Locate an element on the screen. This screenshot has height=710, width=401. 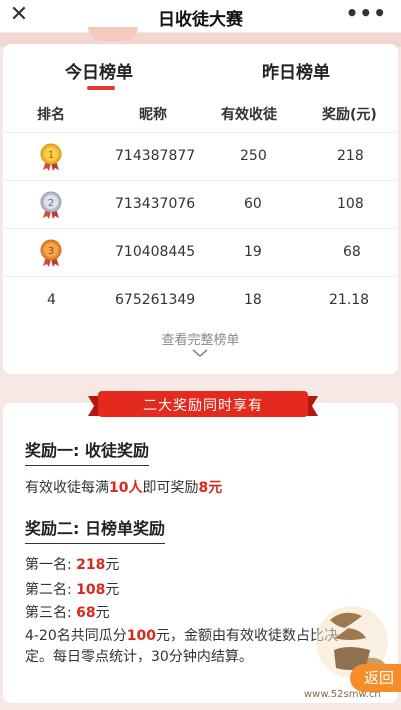
svg-text: 2 is located at coordinates (51, 203).